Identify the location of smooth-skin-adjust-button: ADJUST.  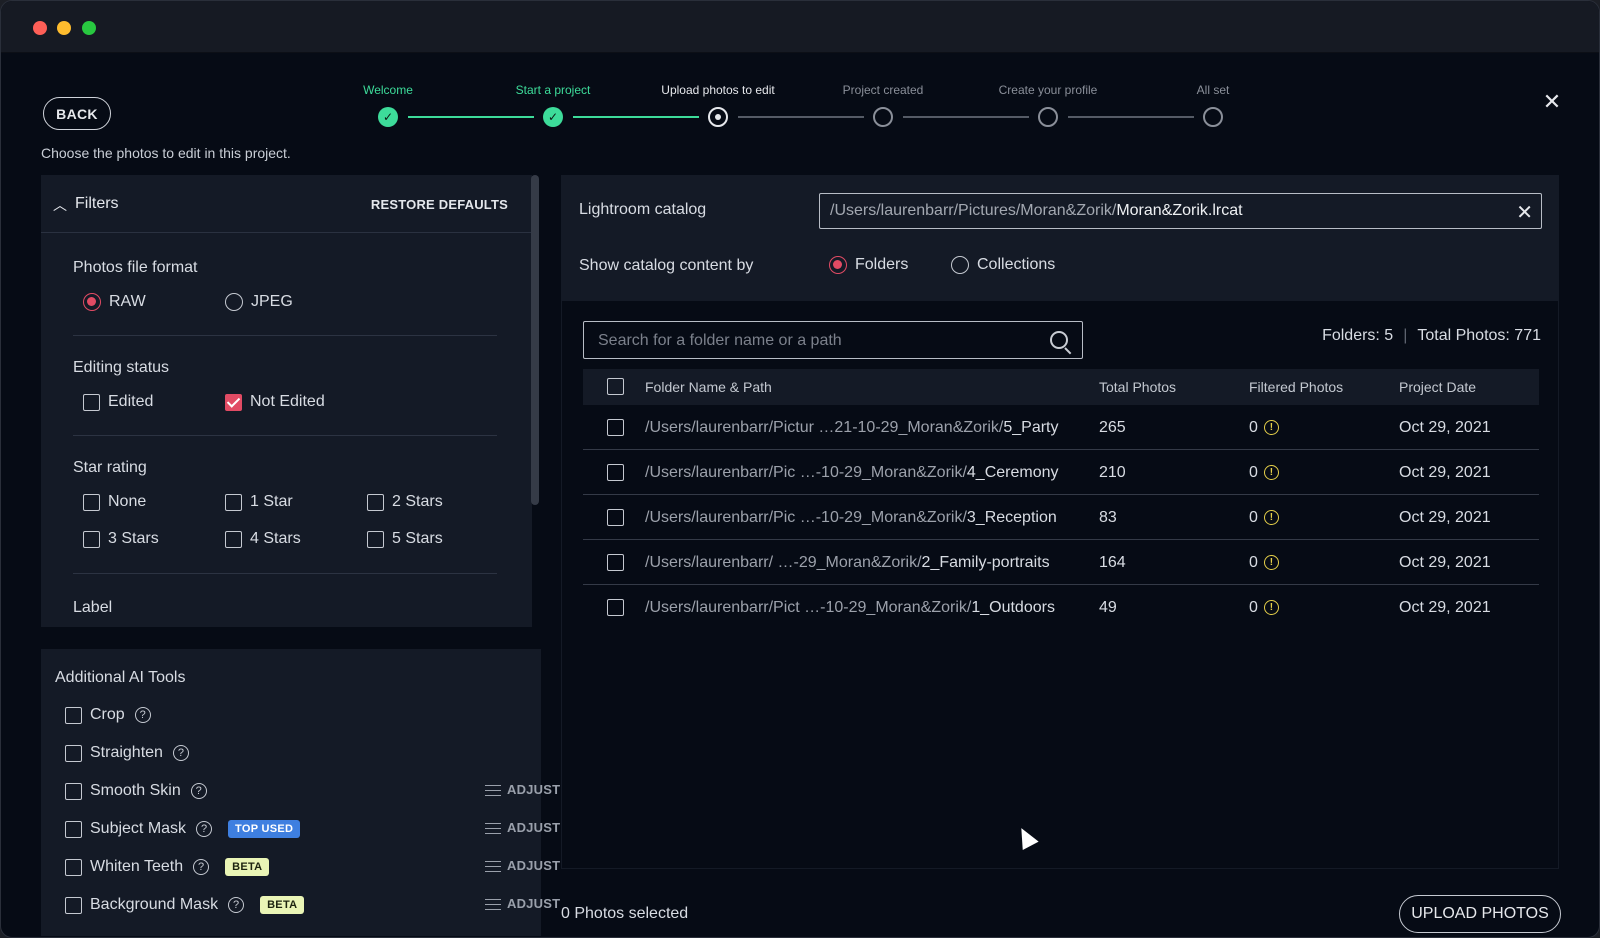
(522, 789).